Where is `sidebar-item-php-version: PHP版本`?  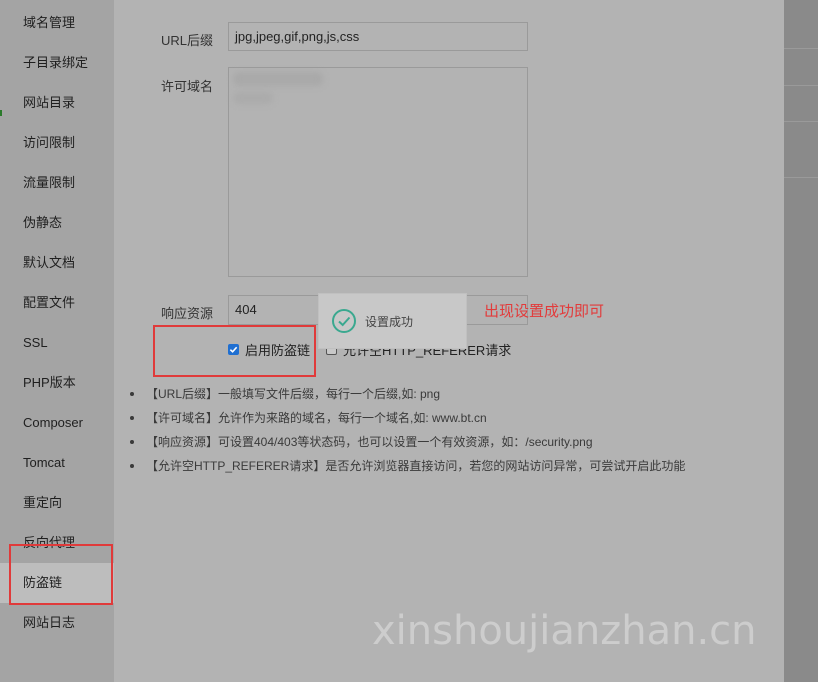
sidebar-item-php-version: PHP版本 is located at coordinates (57, 383).